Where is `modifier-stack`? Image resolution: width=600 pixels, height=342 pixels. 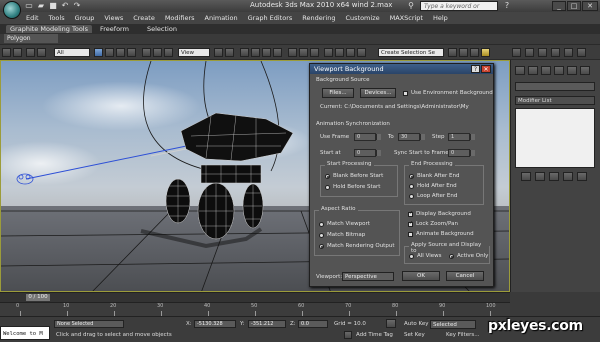
modifier-stack is located at coordinates (555, 138).